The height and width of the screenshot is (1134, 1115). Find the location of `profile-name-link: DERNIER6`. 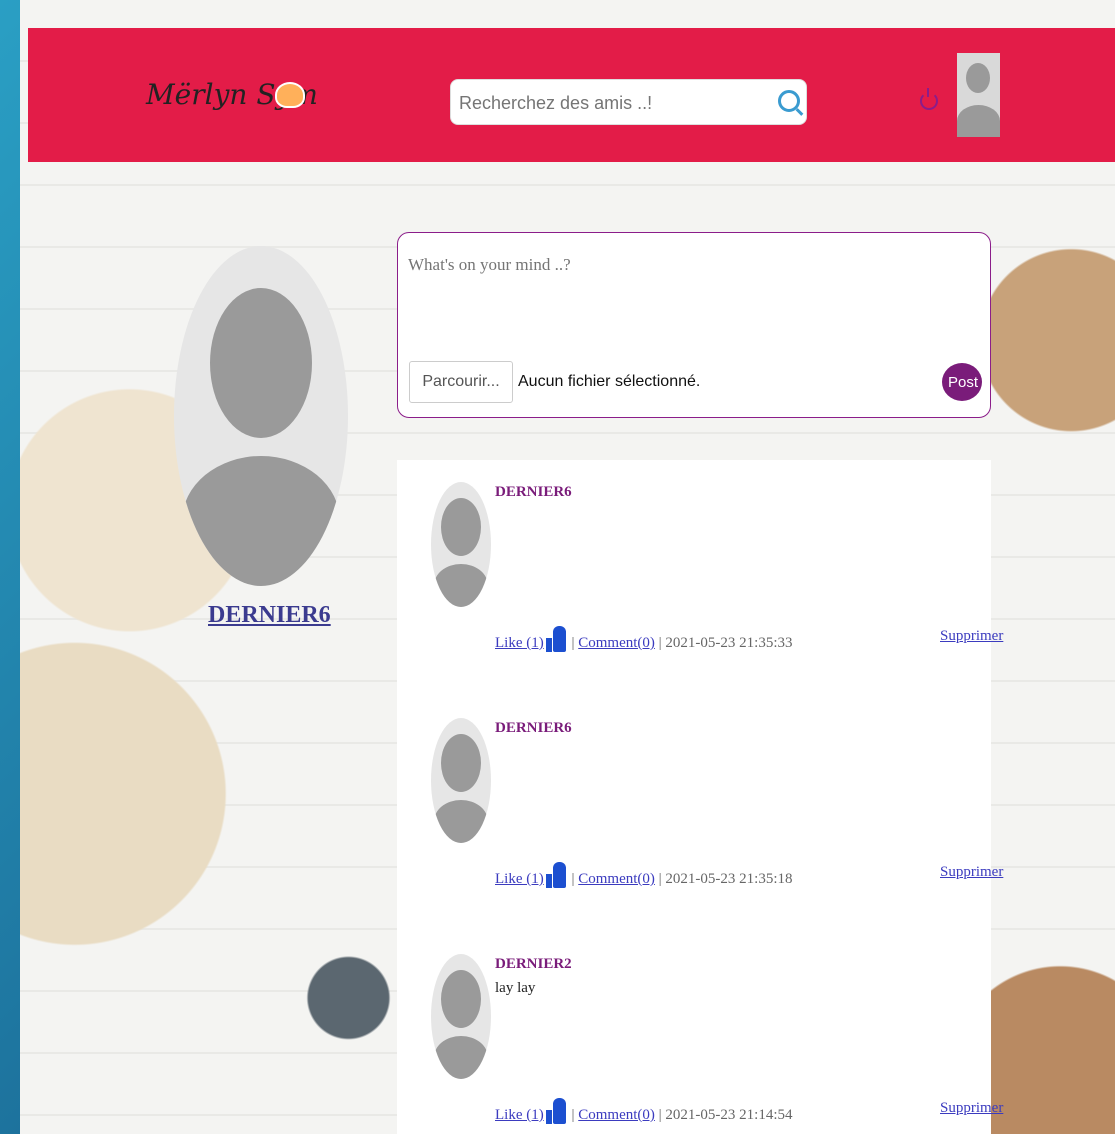

profile-name-link: DERNIER6 is located at coordinates (269, 615).